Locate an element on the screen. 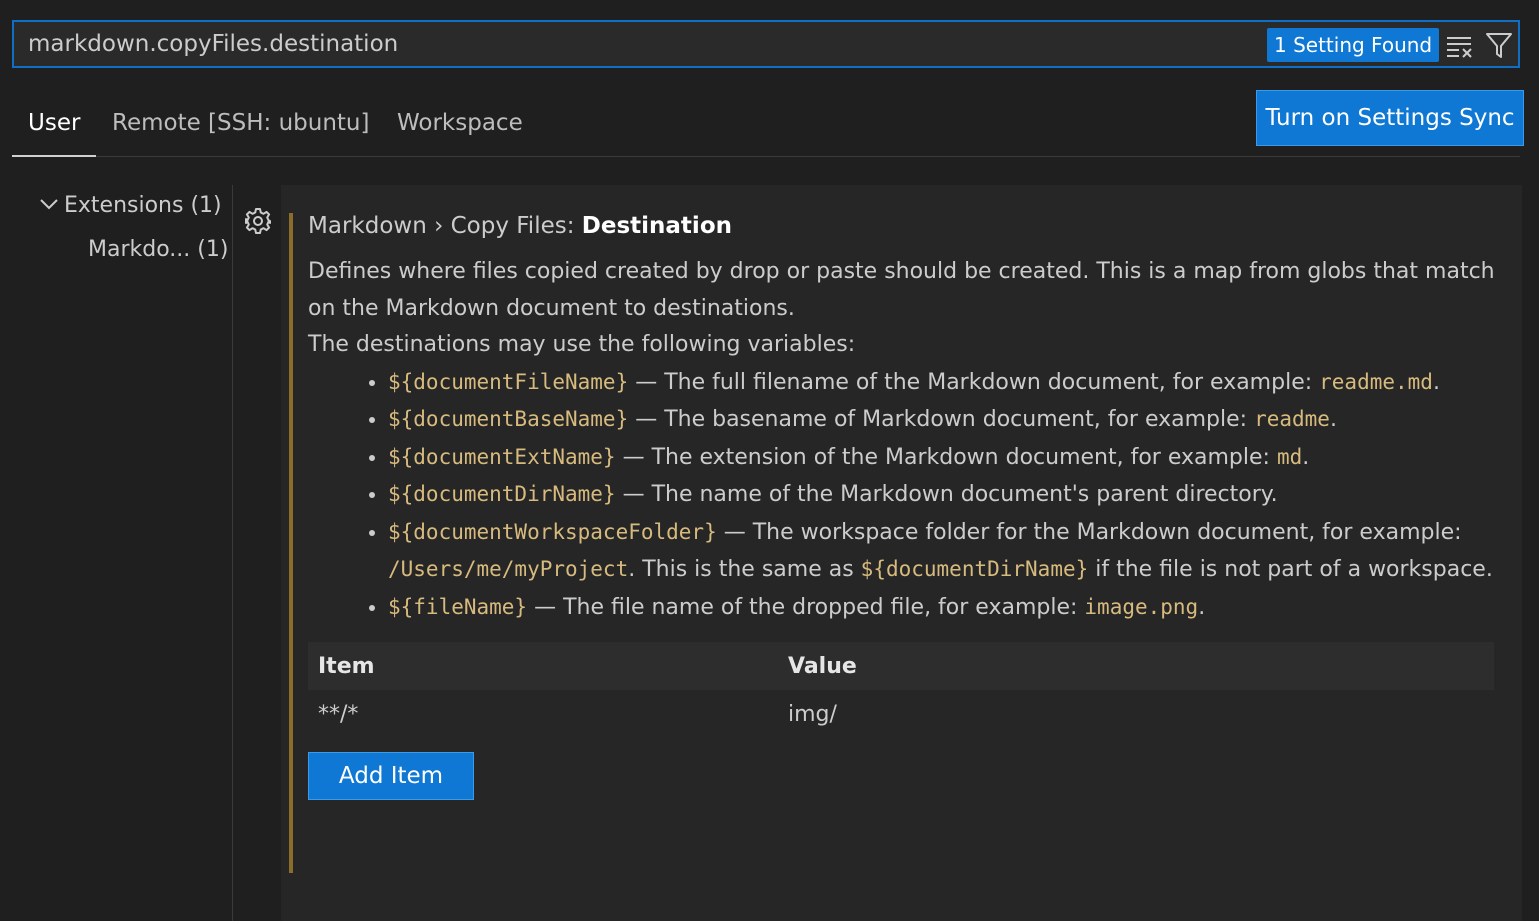  column-header-item: Item is located at coordinates (346, 666).